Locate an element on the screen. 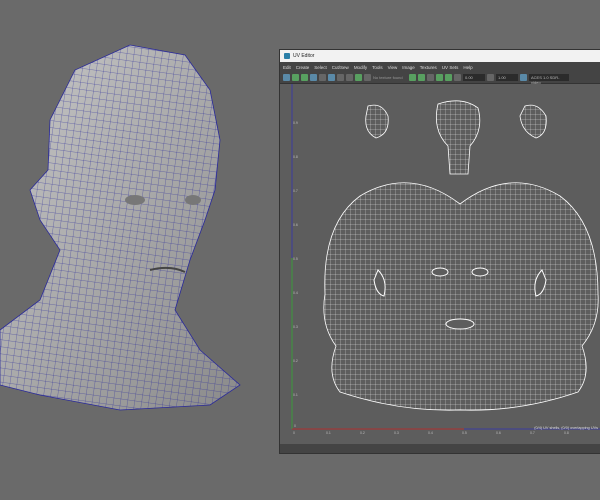  distortion-icon is located at coordinates (304, 77).